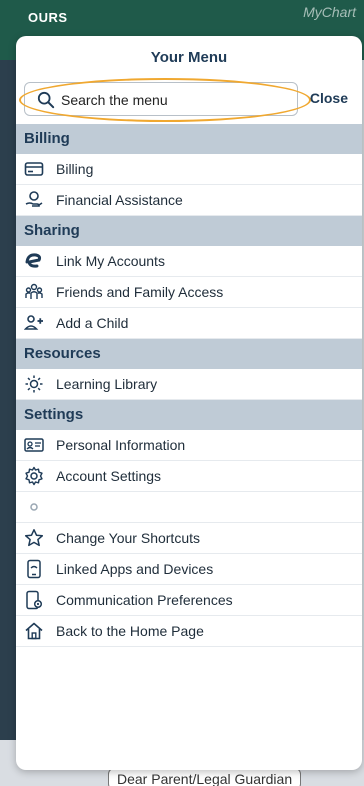 This screenshot has width=364, height=786. Describe the element at coordinates (329, 98) in the screenshot. I see `close-button: Close` at that location.